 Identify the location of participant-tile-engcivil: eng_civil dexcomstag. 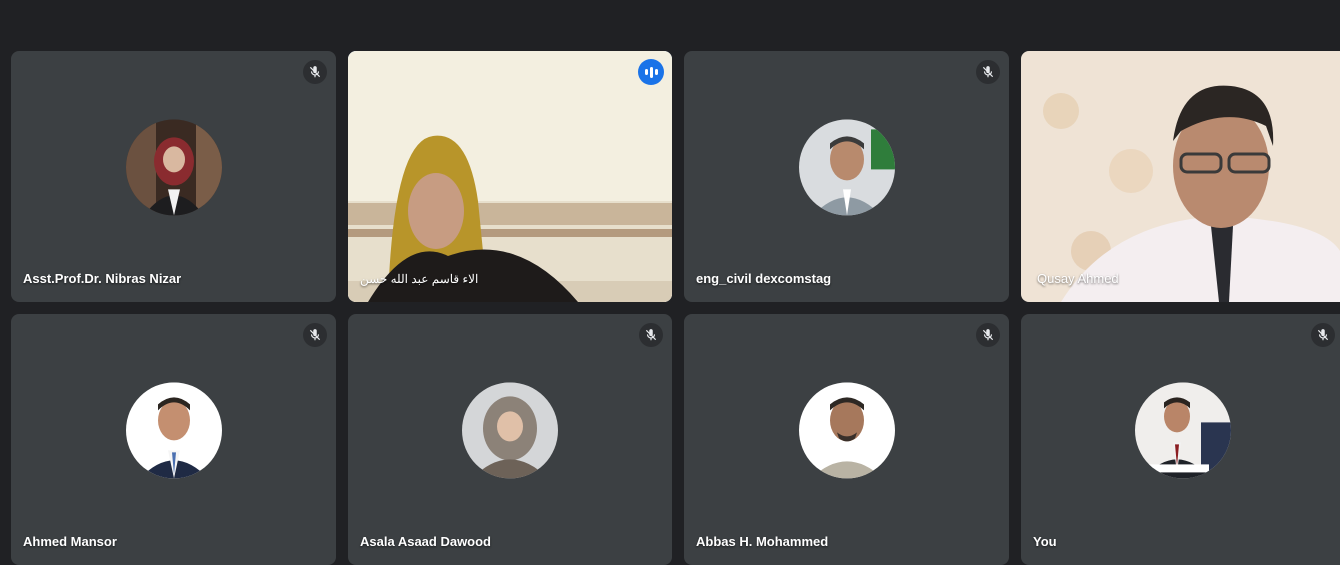
(846, 176).